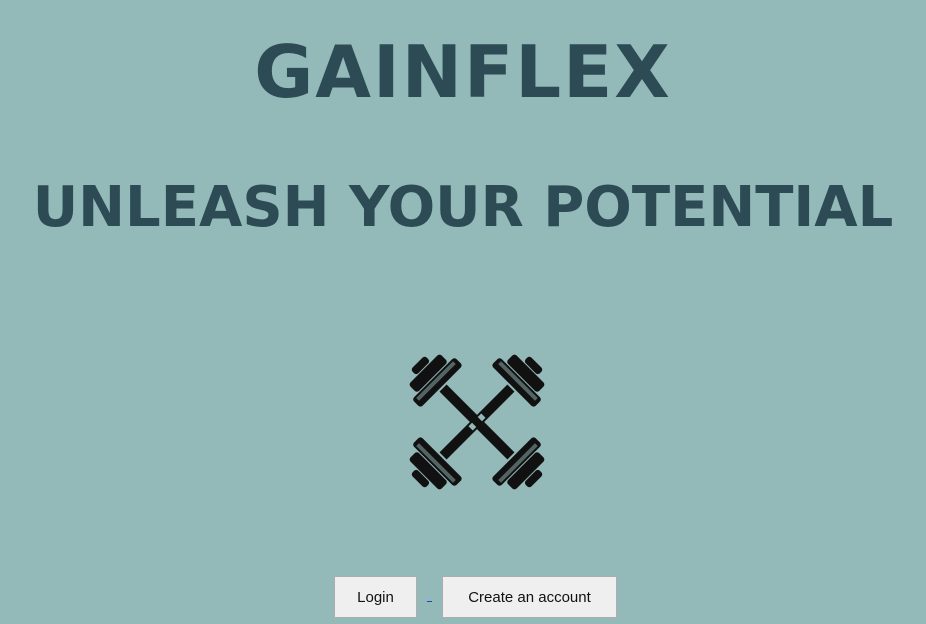 The width and height of the screenshot is (926, 624). I want to click on brand-title: GAINFLEX, so click(463, 72).